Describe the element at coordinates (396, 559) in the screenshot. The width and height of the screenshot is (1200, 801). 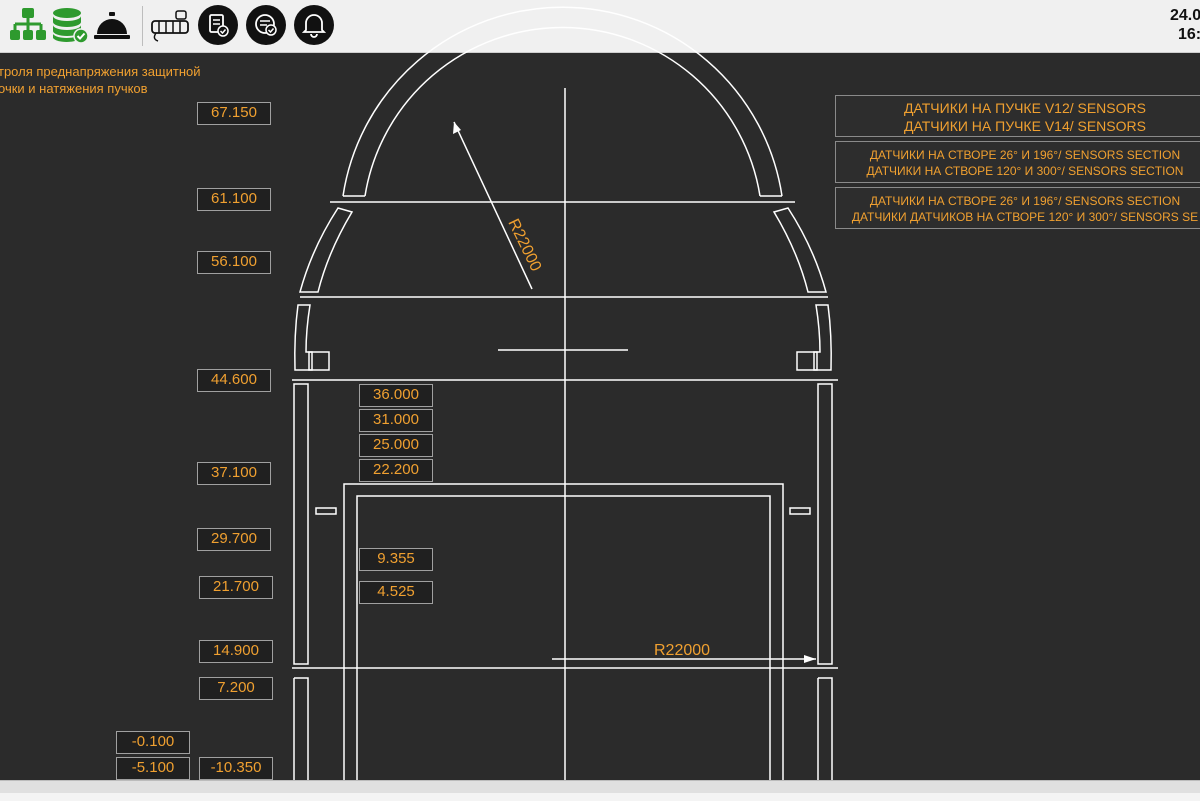
I see `elevation-9355: 9.355` at that location.